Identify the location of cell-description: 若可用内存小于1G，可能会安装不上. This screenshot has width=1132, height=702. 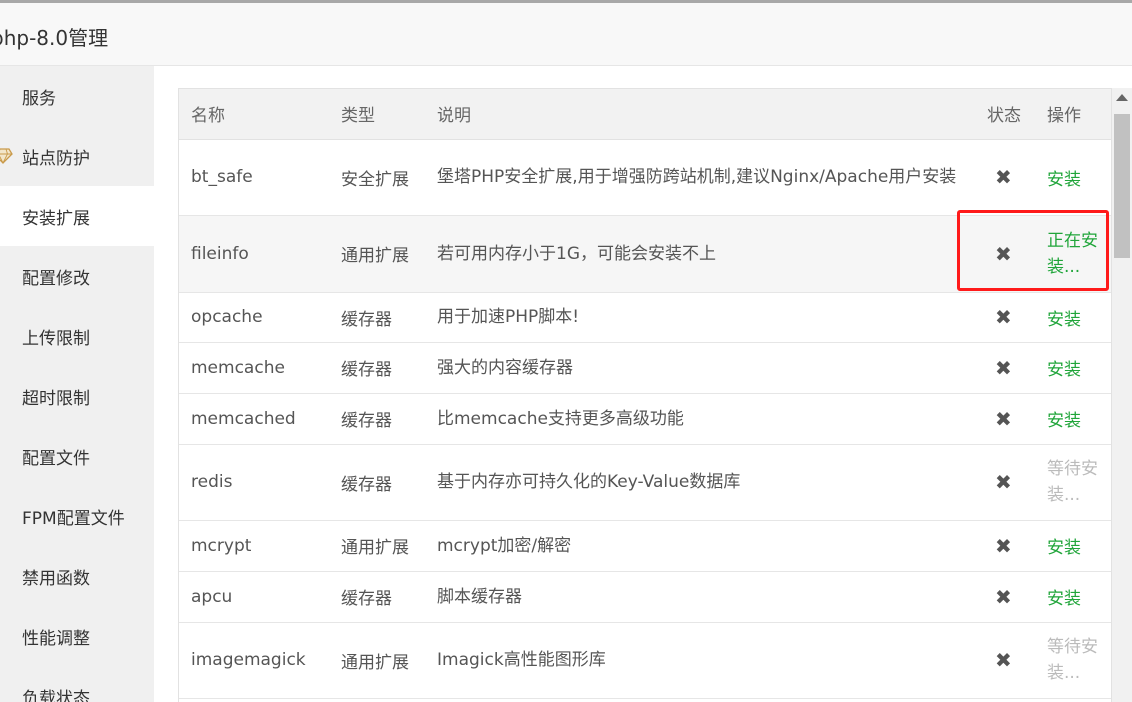
(701, 254).